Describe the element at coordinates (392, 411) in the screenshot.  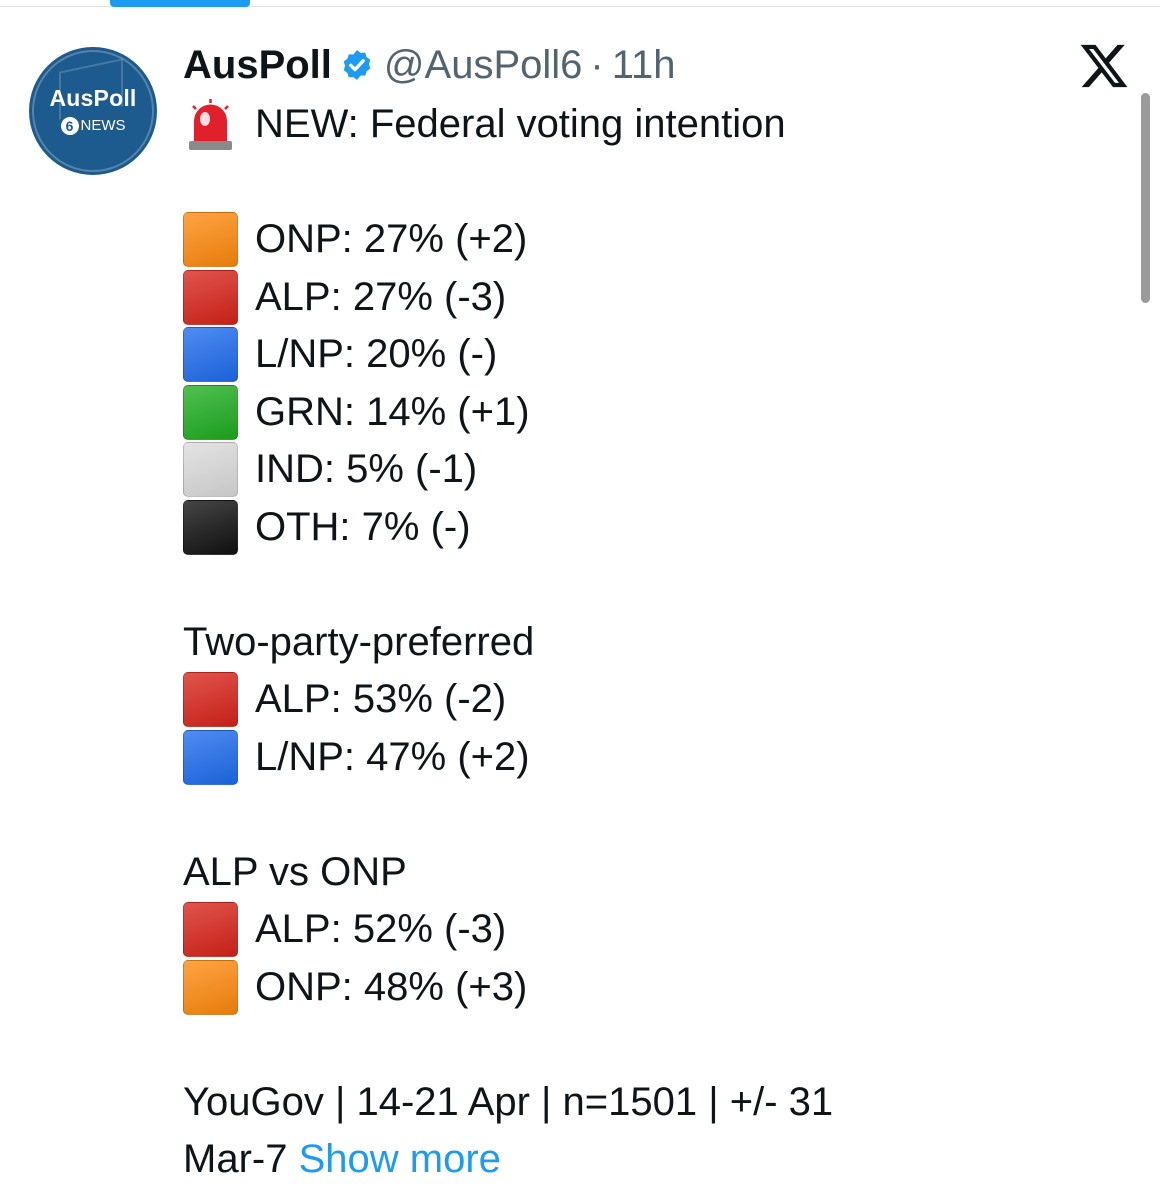
I see `party-line-text: GRN: 14% (+1)` at that location.